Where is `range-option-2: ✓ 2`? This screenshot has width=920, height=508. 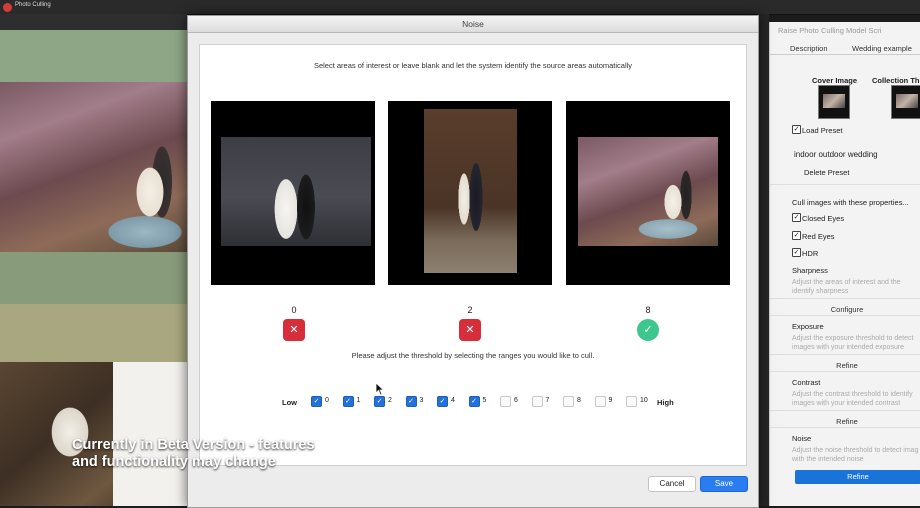
range-option-2: ✓ 2 is located at coordinates (387, 402).